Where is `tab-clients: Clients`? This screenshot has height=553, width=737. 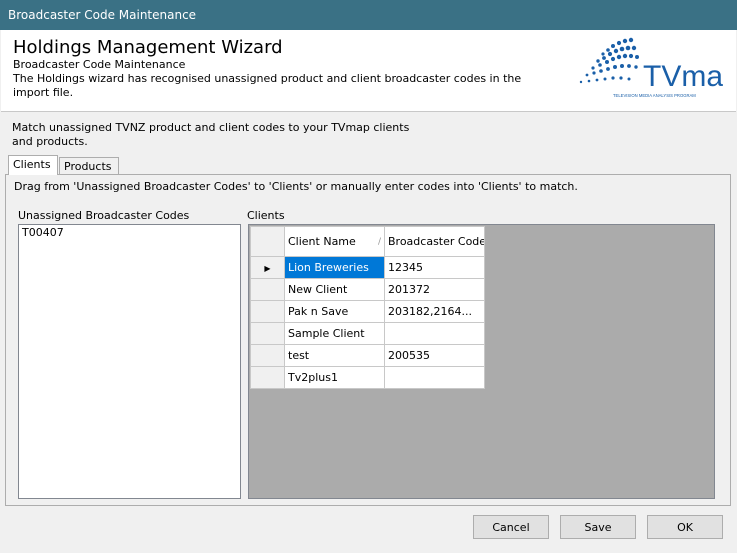
tab-clients: Clients is located at coordinates (33, 165).